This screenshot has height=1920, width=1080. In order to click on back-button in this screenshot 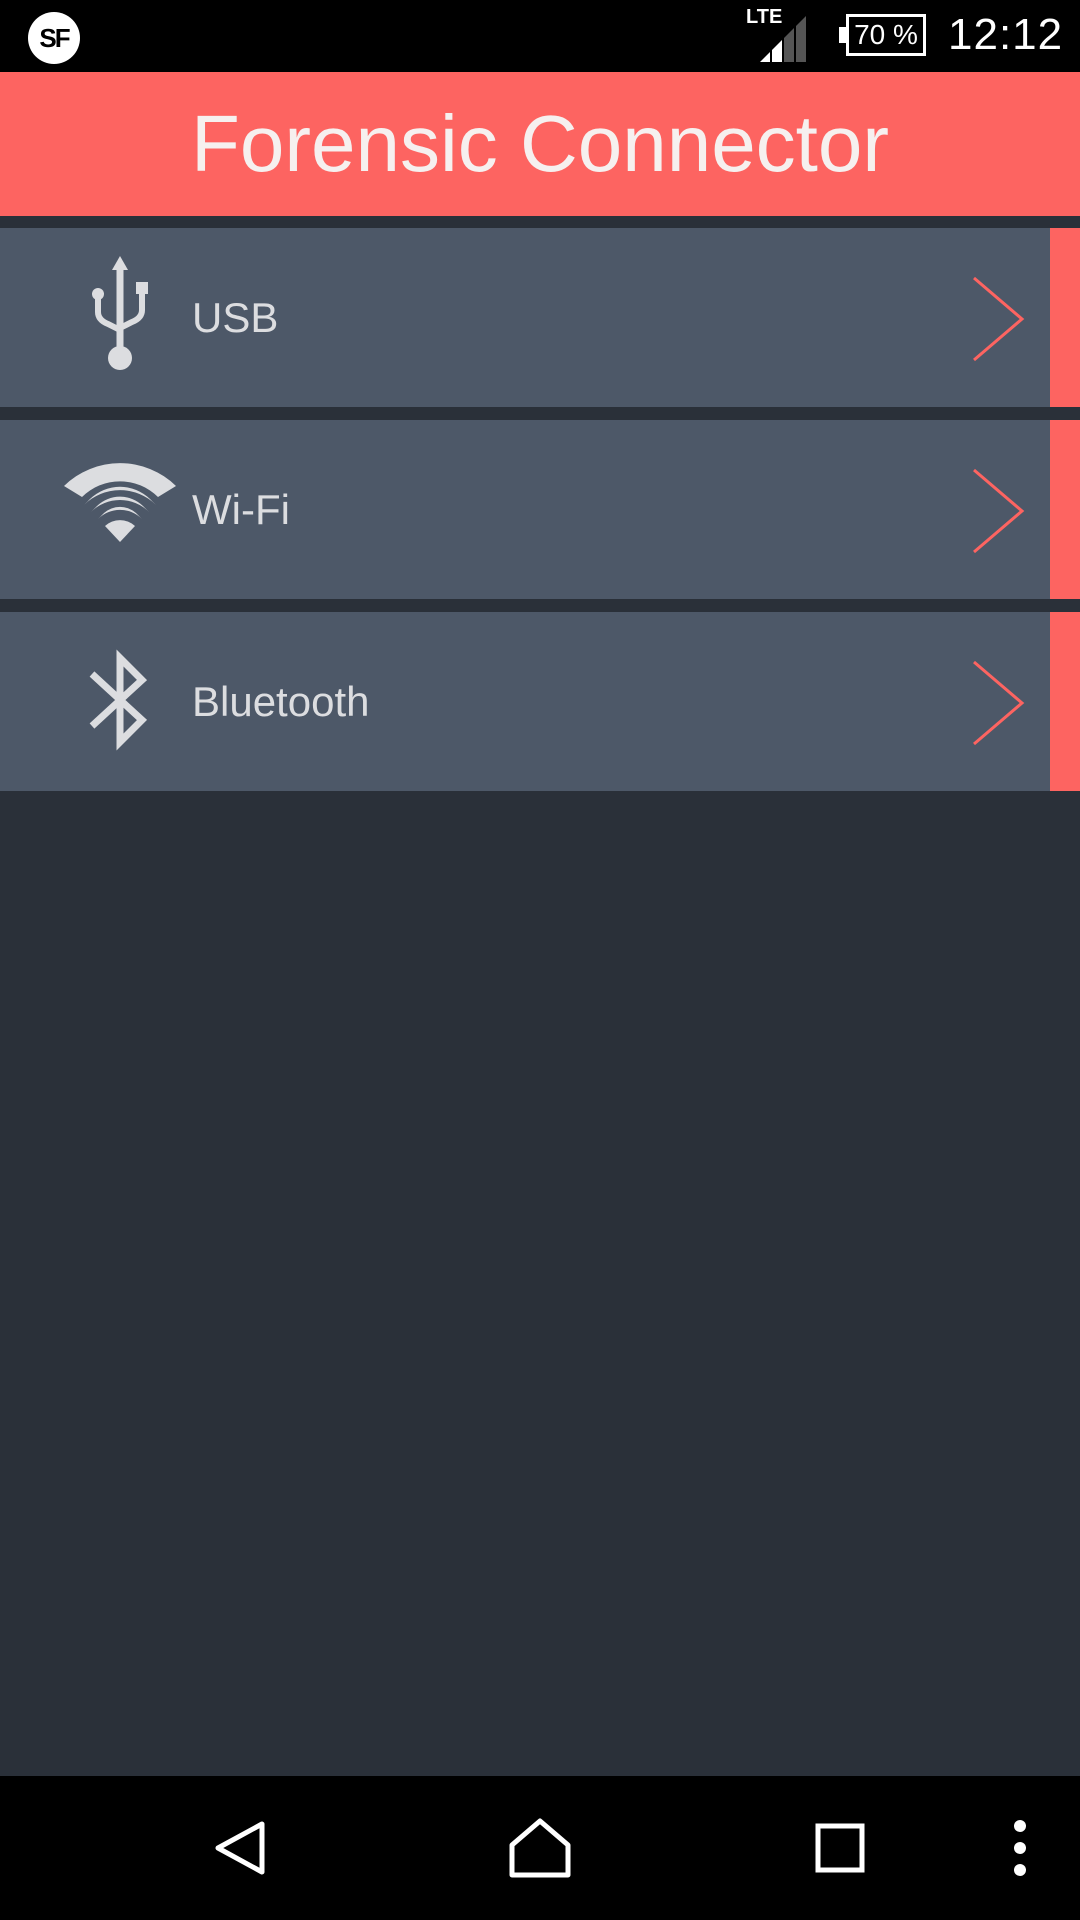, I will do `click(240, 1848)`.